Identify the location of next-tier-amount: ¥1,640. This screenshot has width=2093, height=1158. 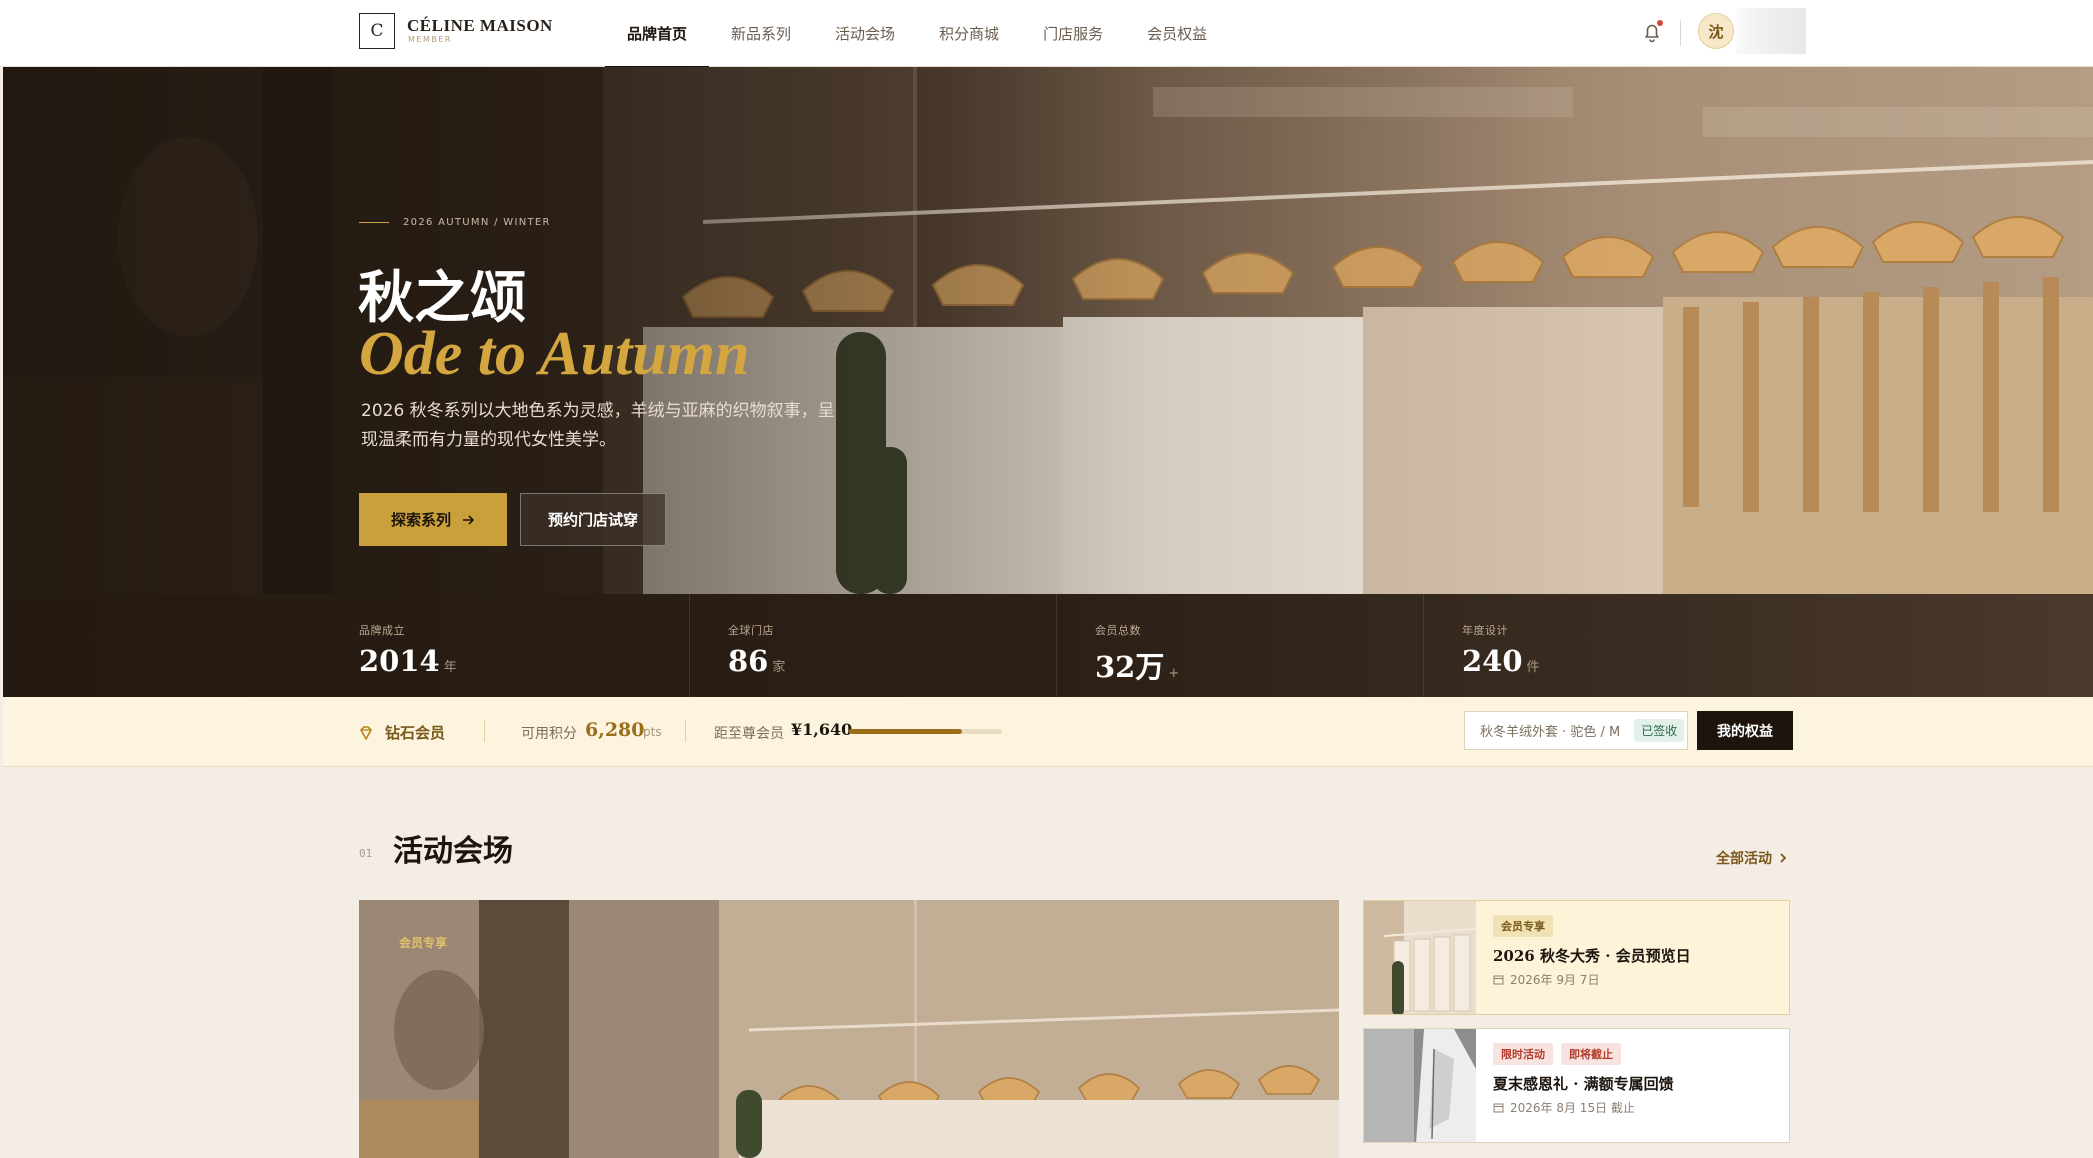
(822, 729).